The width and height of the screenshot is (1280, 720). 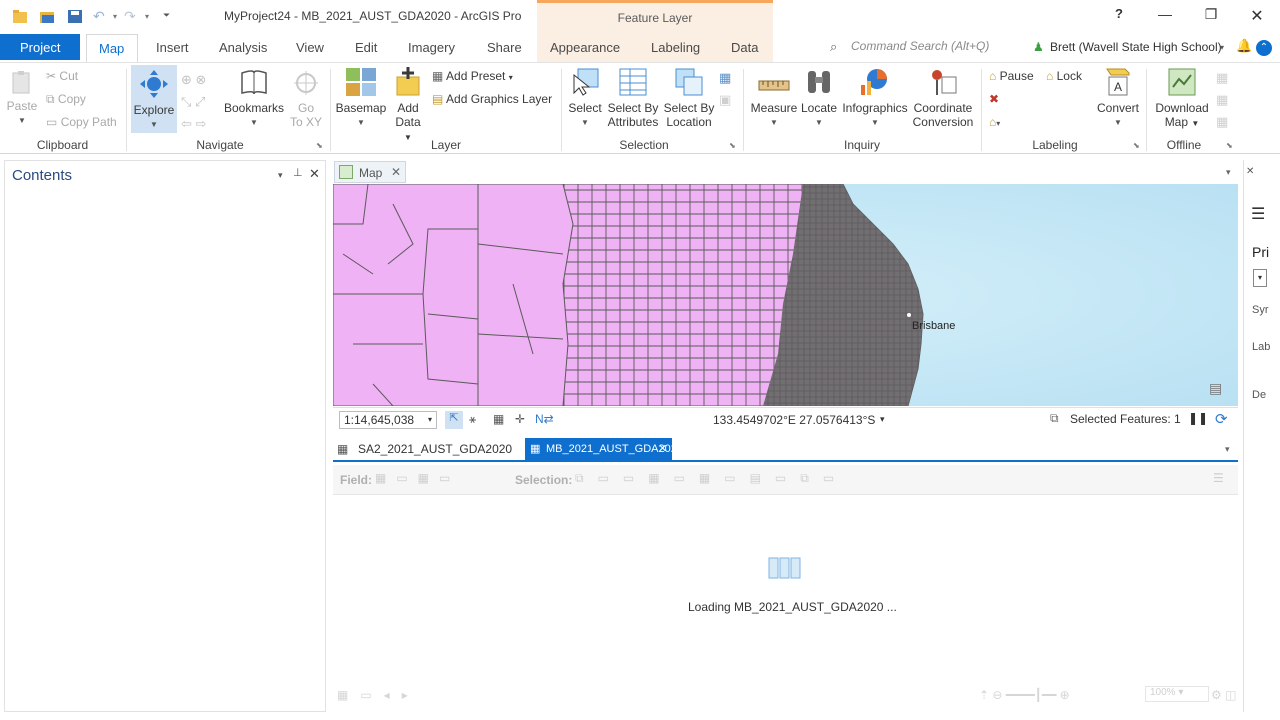 I want to click on table-zoom-select: 100% ▾, so click(x=1177, y=694).